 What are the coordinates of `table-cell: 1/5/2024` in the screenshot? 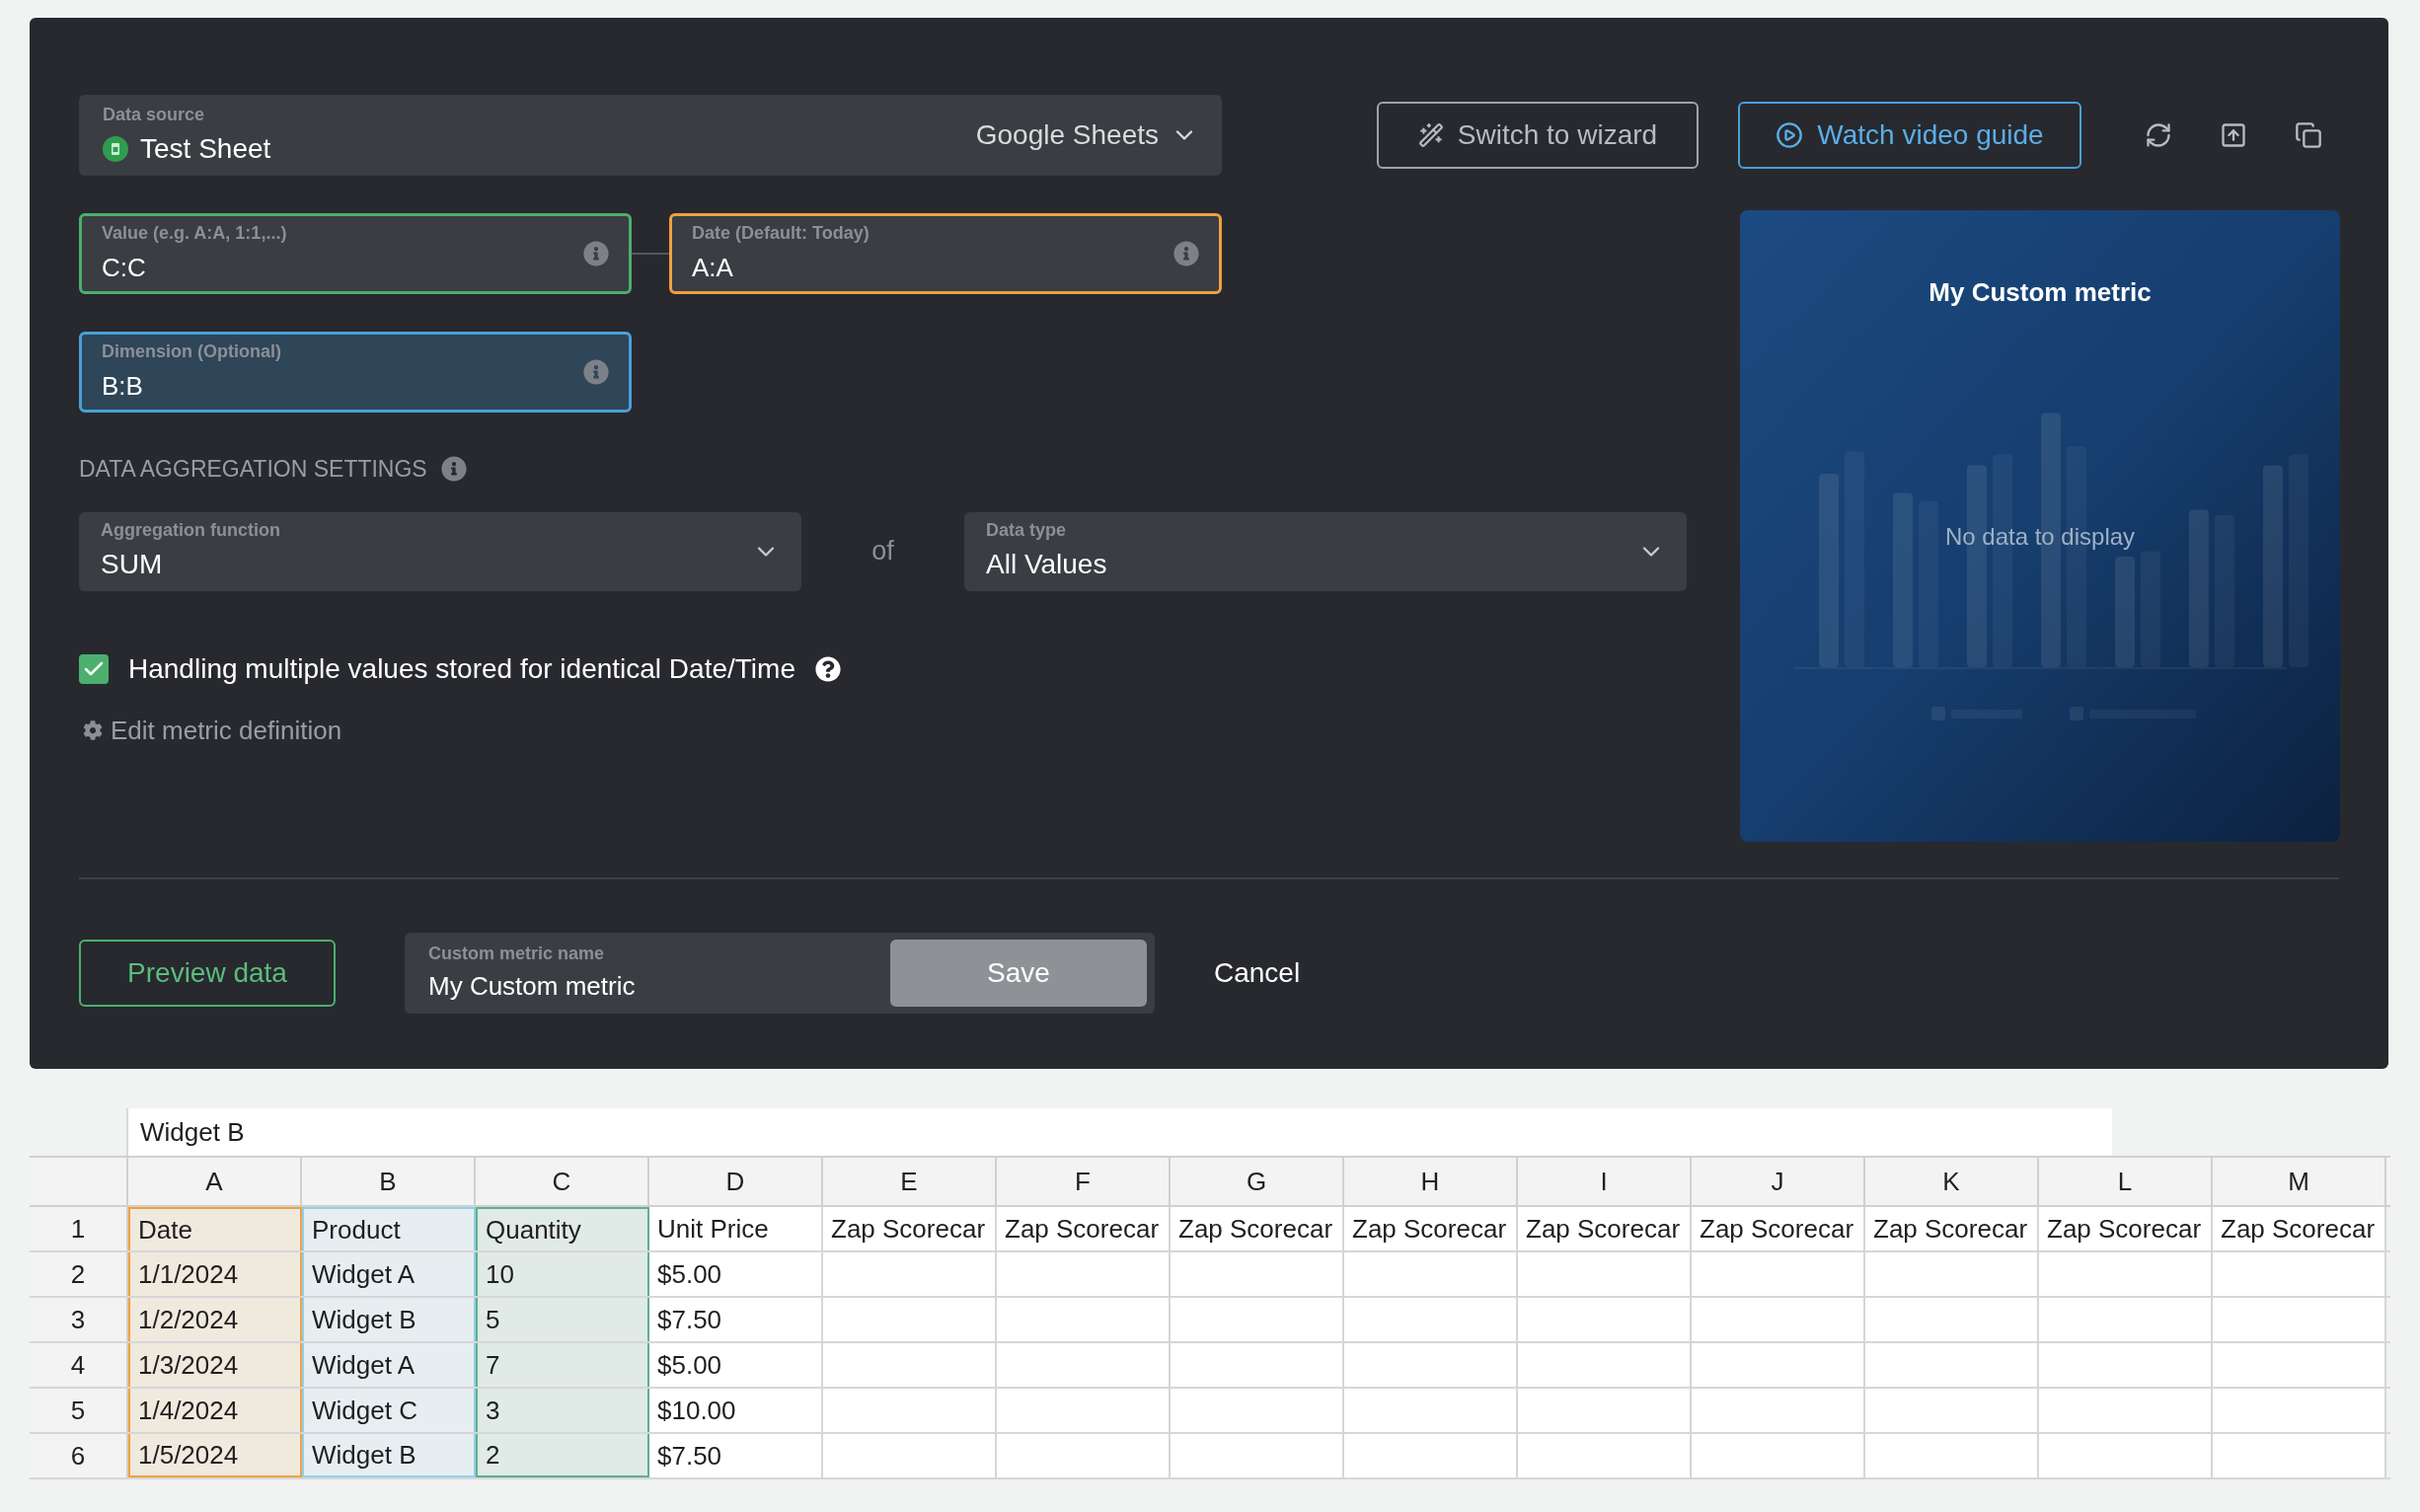 It's located at (215, 1455).